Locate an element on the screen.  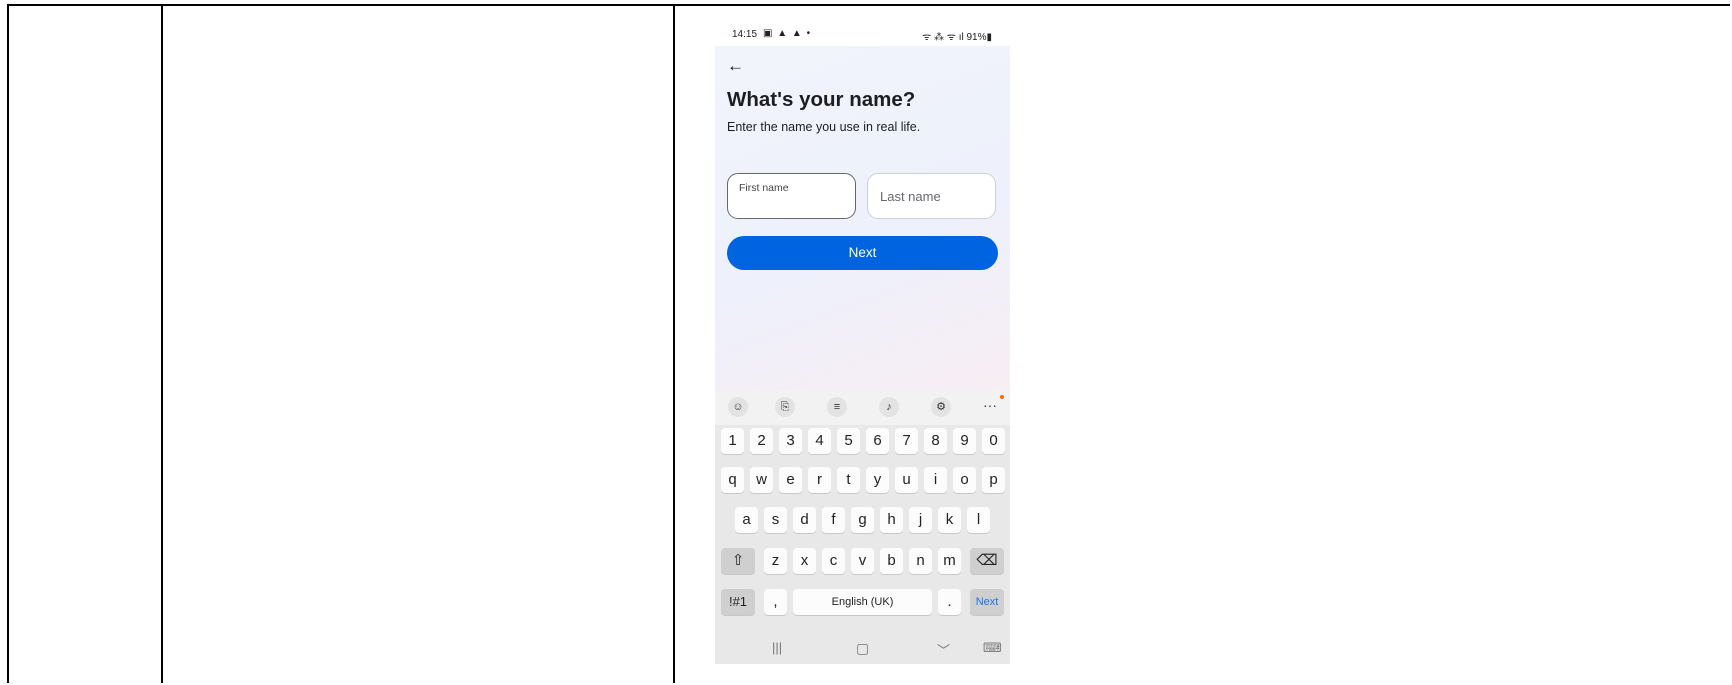
first-name-field: First name is located at coordinates (791, 196).